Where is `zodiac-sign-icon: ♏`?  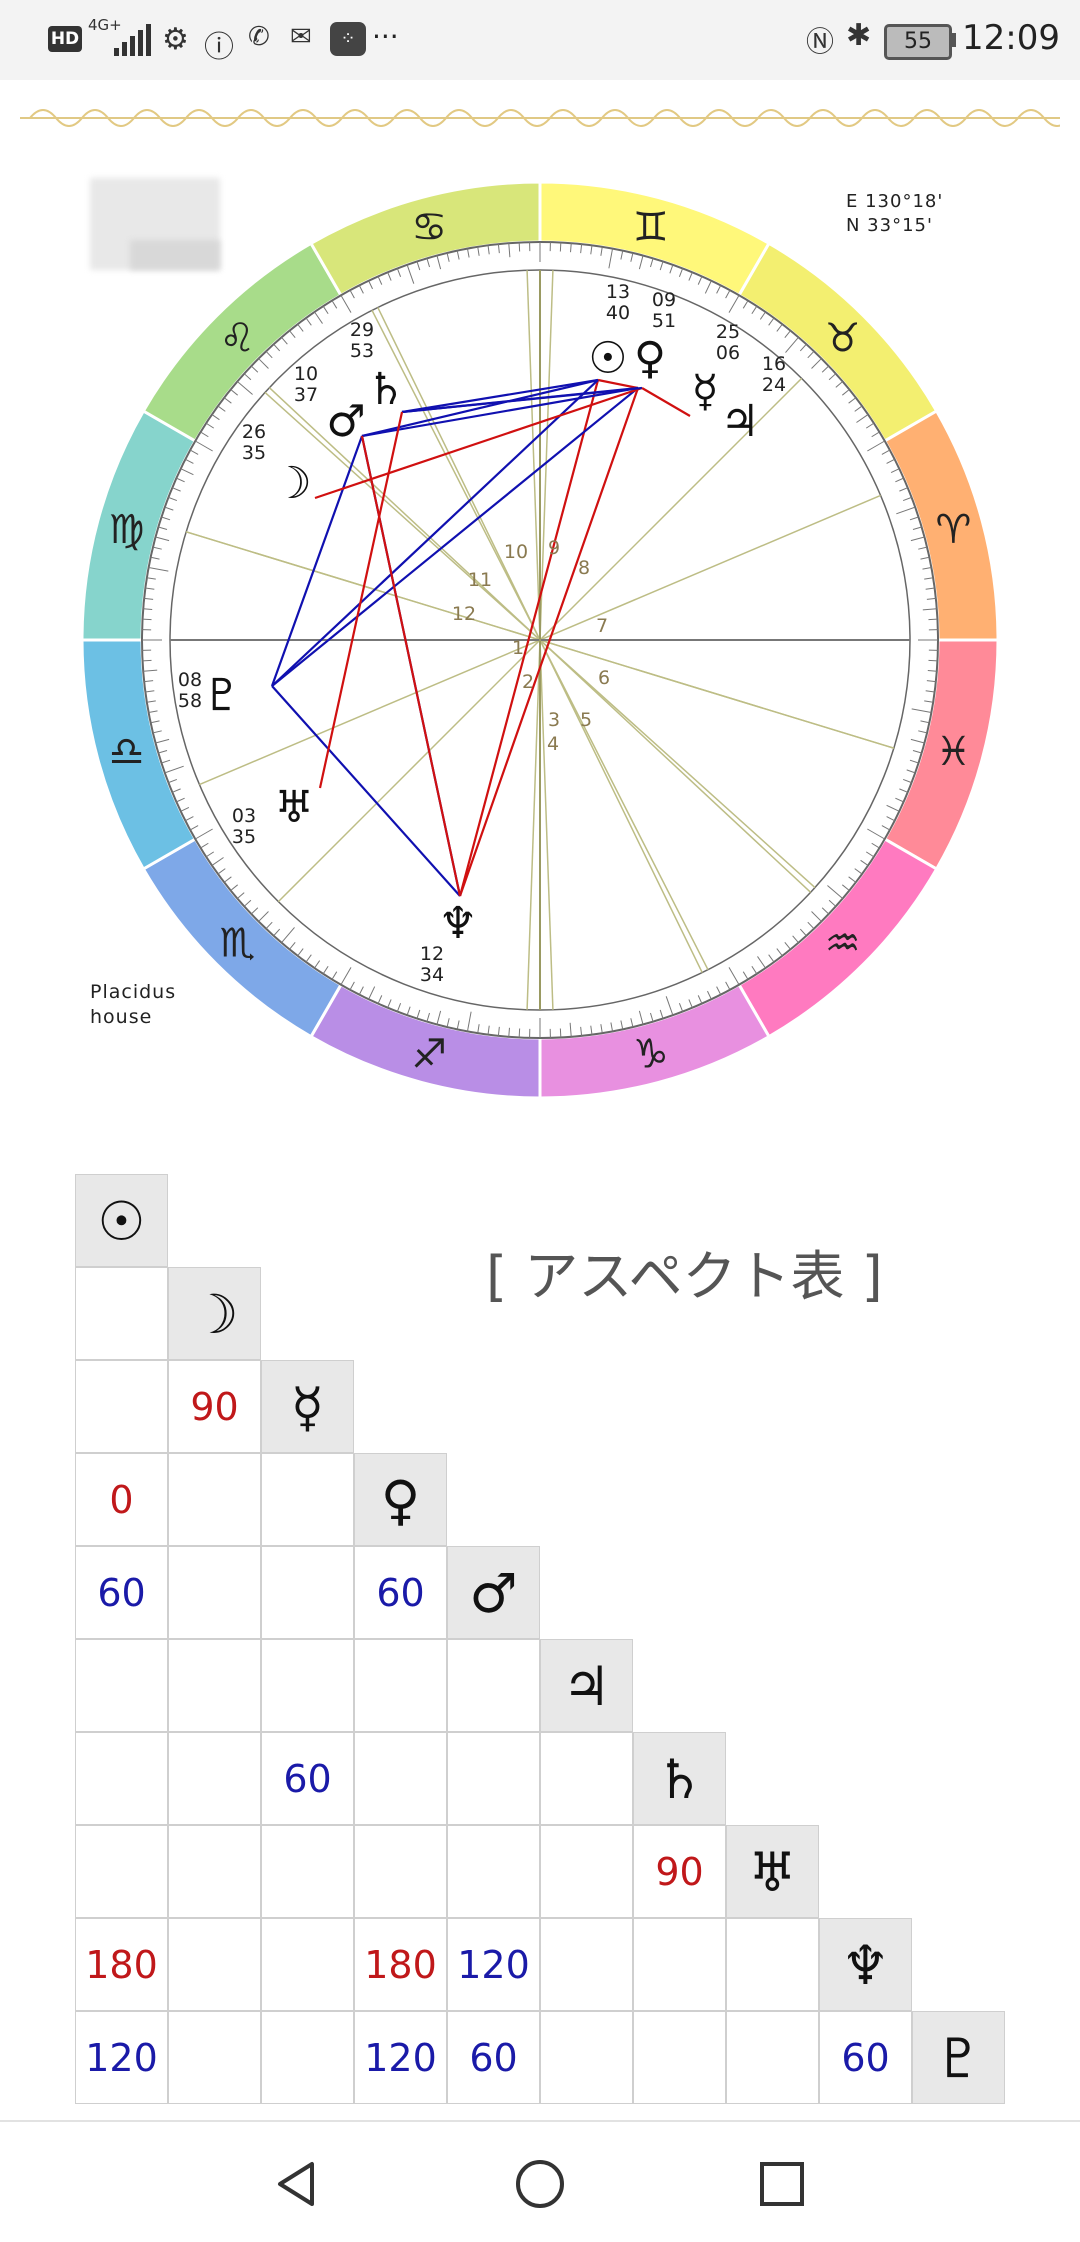
zodiac-sign-icon: ♏ is located at coordinates (237, 944).